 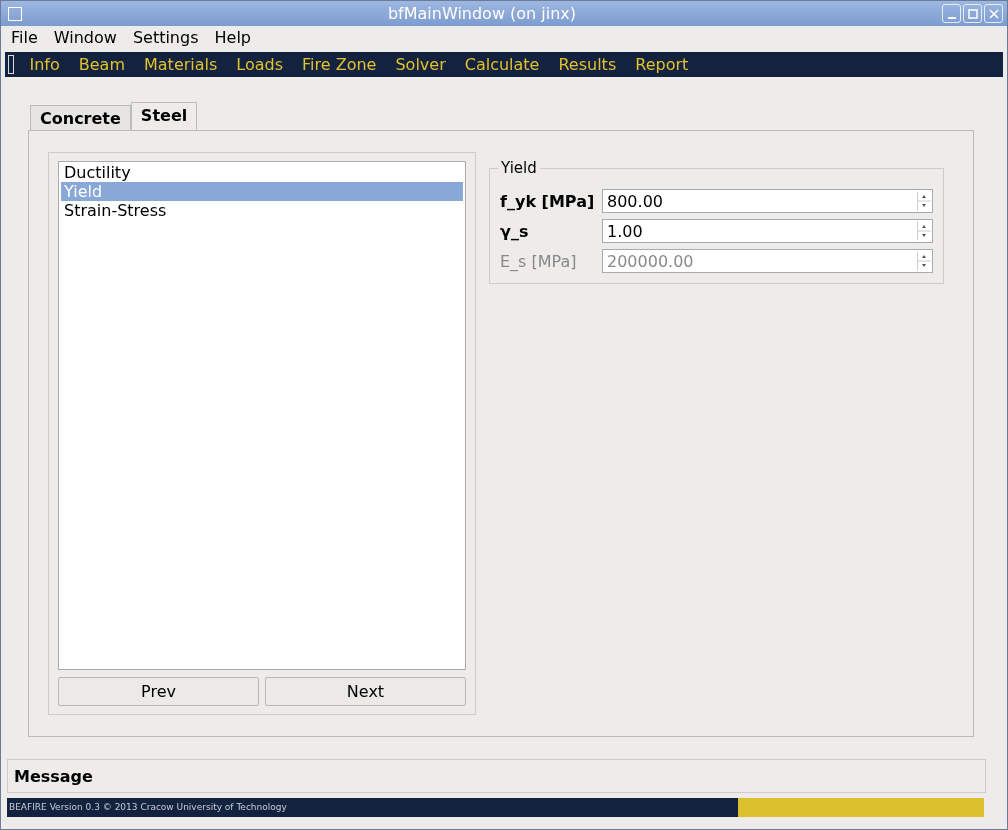 What do you see at coordinates (515, 231) in the screenshot?
I see `field-label: γ_s` at bounding box center [515, 231].